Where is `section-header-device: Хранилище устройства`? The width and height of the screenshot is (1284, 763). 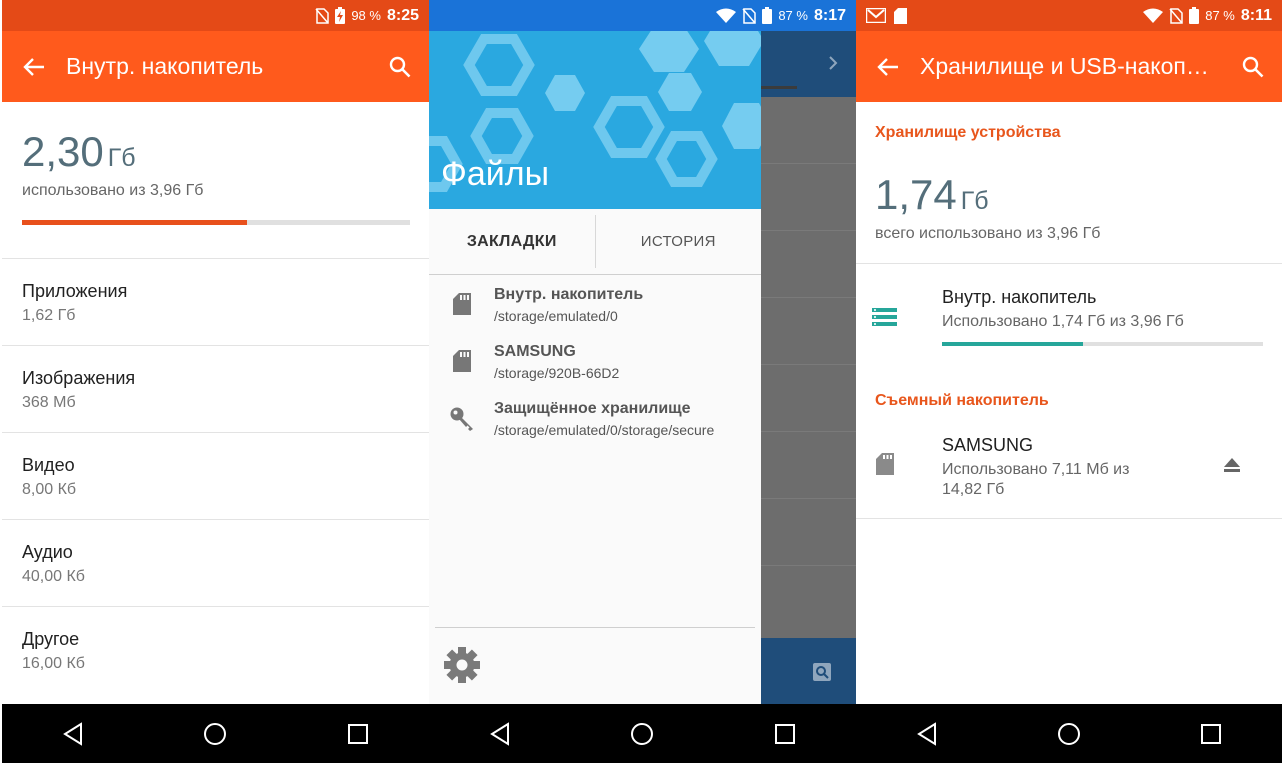 section-header-device: Хранилище устройства is located at coordinates (968, 132).